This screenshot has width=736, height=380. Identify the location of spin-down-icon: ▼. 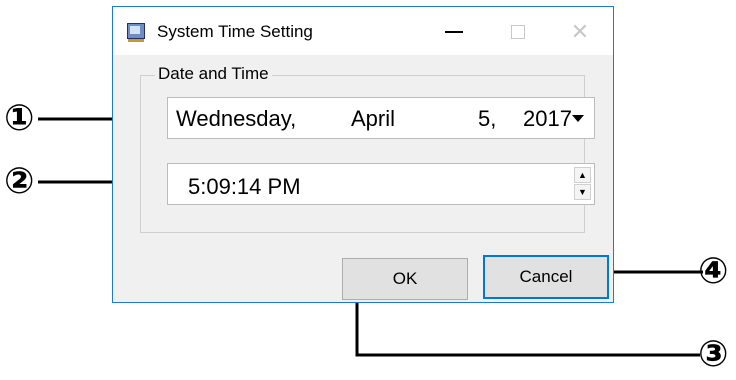
(582, 191).